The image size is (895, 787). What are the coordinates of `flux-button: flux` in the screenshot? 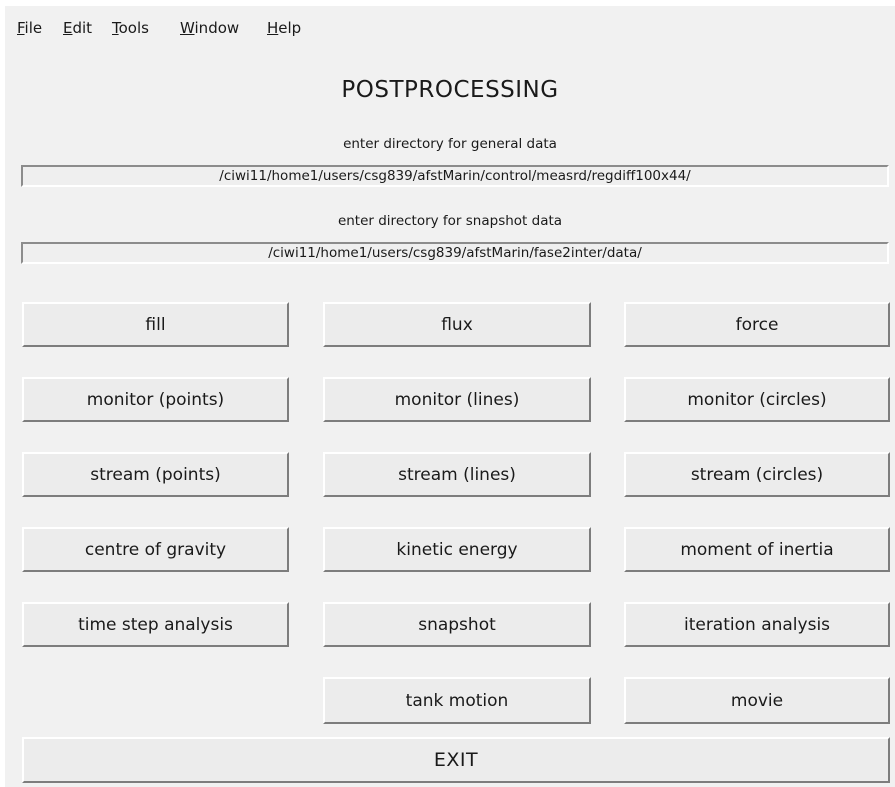 It's located at (457, 324).